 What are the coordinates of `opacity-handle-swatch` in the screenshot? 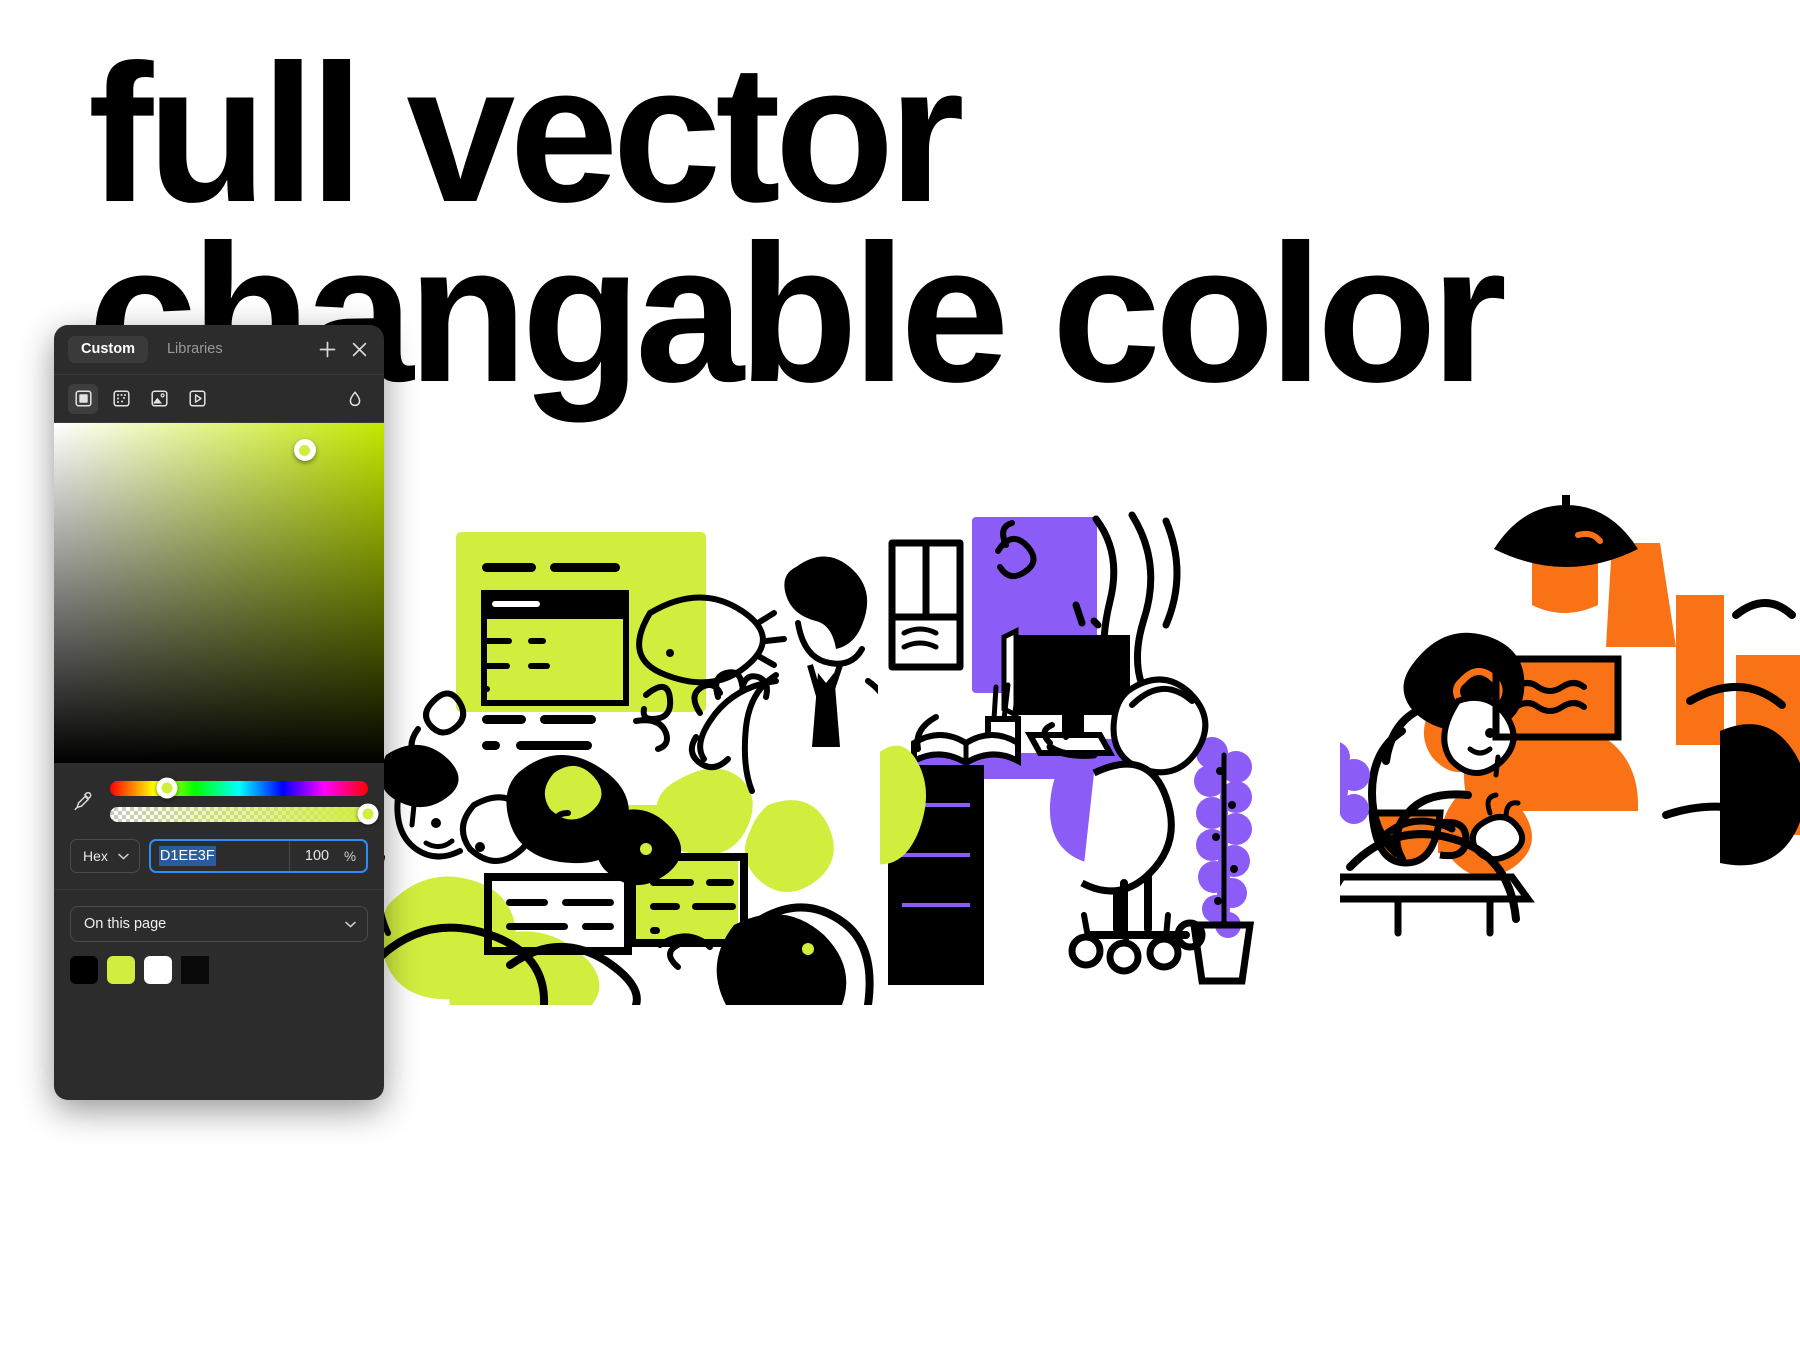 It's located at (368, 814).